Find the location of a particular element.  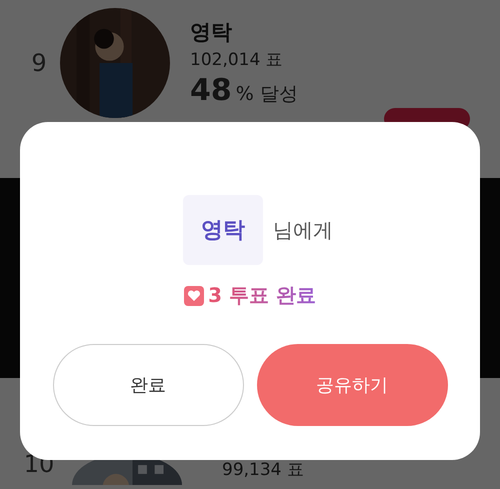

done-button: 완료 is located at coordinates (148, 385).